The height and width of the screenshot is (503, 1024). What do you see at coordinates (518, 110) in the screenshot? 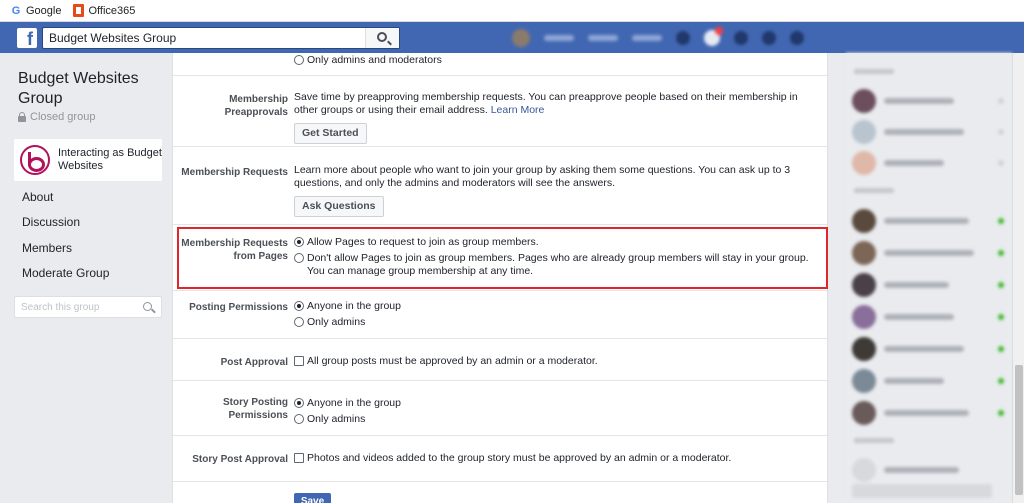
I see `learn-more-link: Learn More` at bounding box center [518, 110].